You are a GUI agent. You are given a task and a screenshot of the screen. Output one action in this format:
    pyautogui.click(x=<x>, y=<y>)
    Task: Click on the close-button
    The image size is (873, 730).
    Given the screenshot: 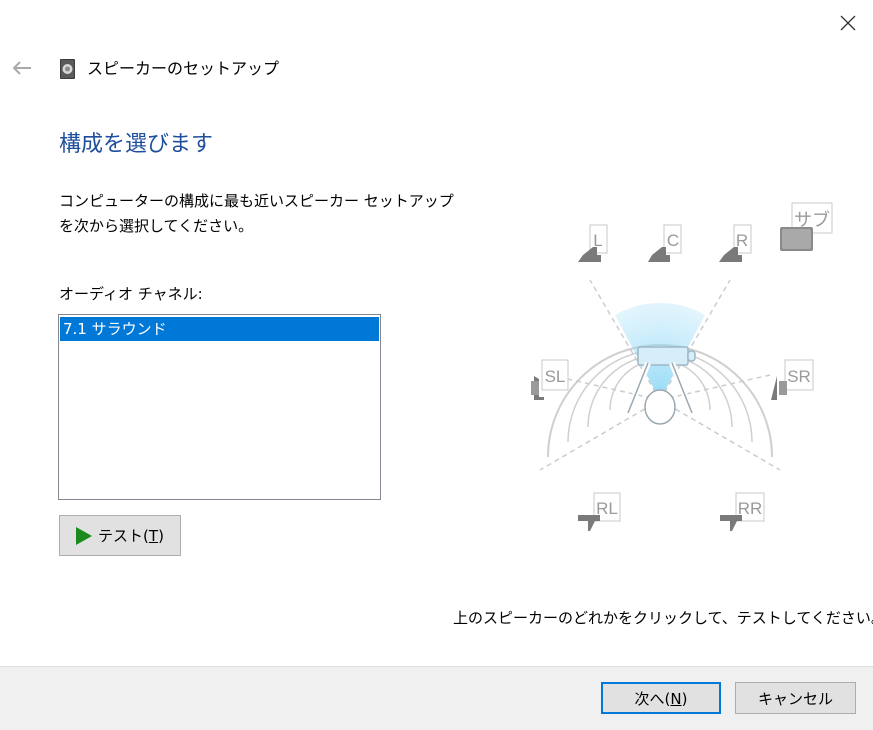 What is the action you would take?
    pyautogui.click(x=848, y=23)
    